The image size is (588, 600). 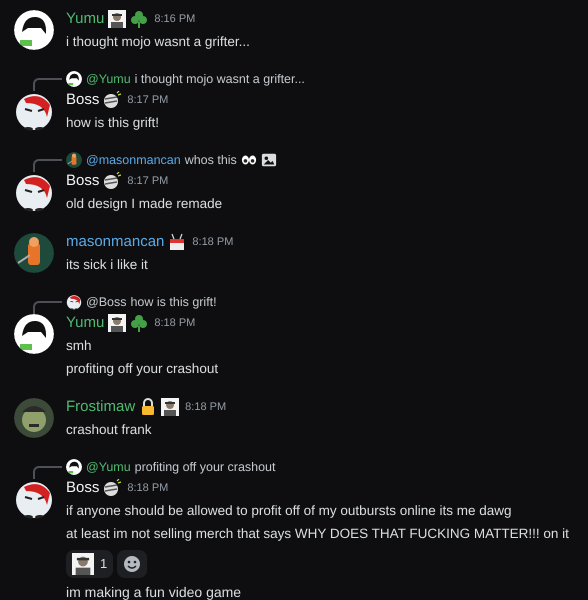 I want to click on image-icon, so click(x=268, y=160).